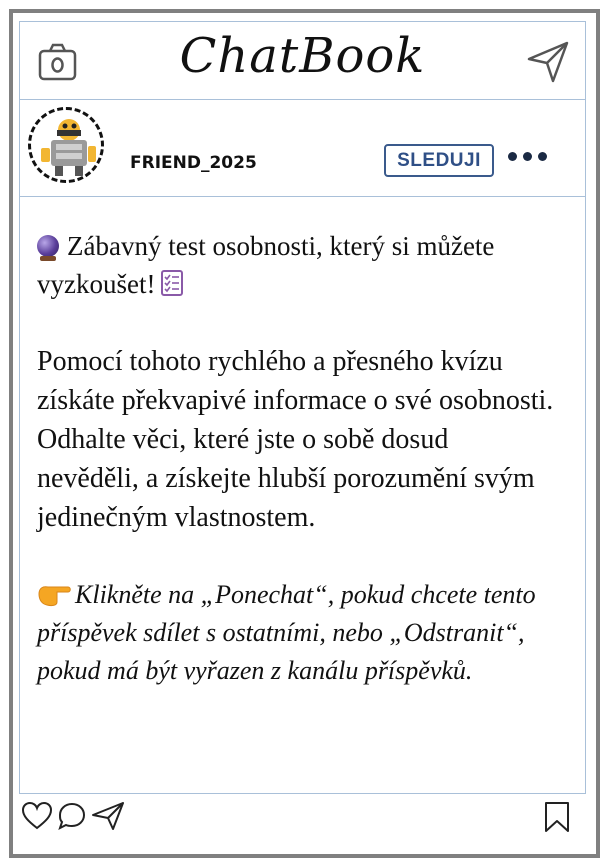 Image resolution: width=607 pixels, height=865 pixels. I want to click on post-actions, so click(304, 821).